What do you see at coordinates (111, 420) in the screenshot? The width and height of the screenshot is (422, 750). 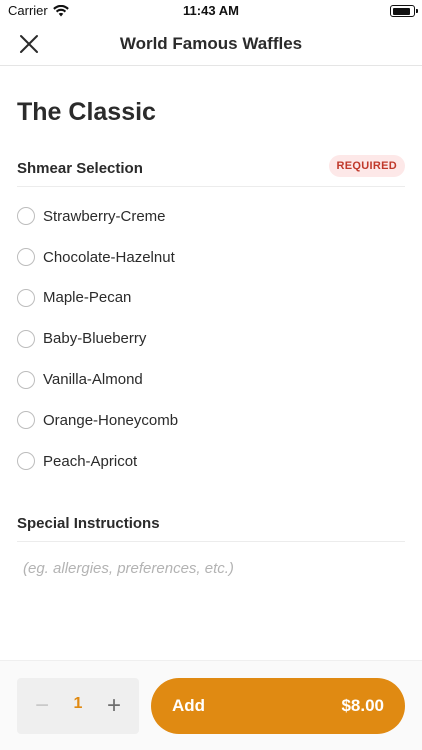 I see `option-label: Orange-Honeycomb` at bounding box center [111, 420].